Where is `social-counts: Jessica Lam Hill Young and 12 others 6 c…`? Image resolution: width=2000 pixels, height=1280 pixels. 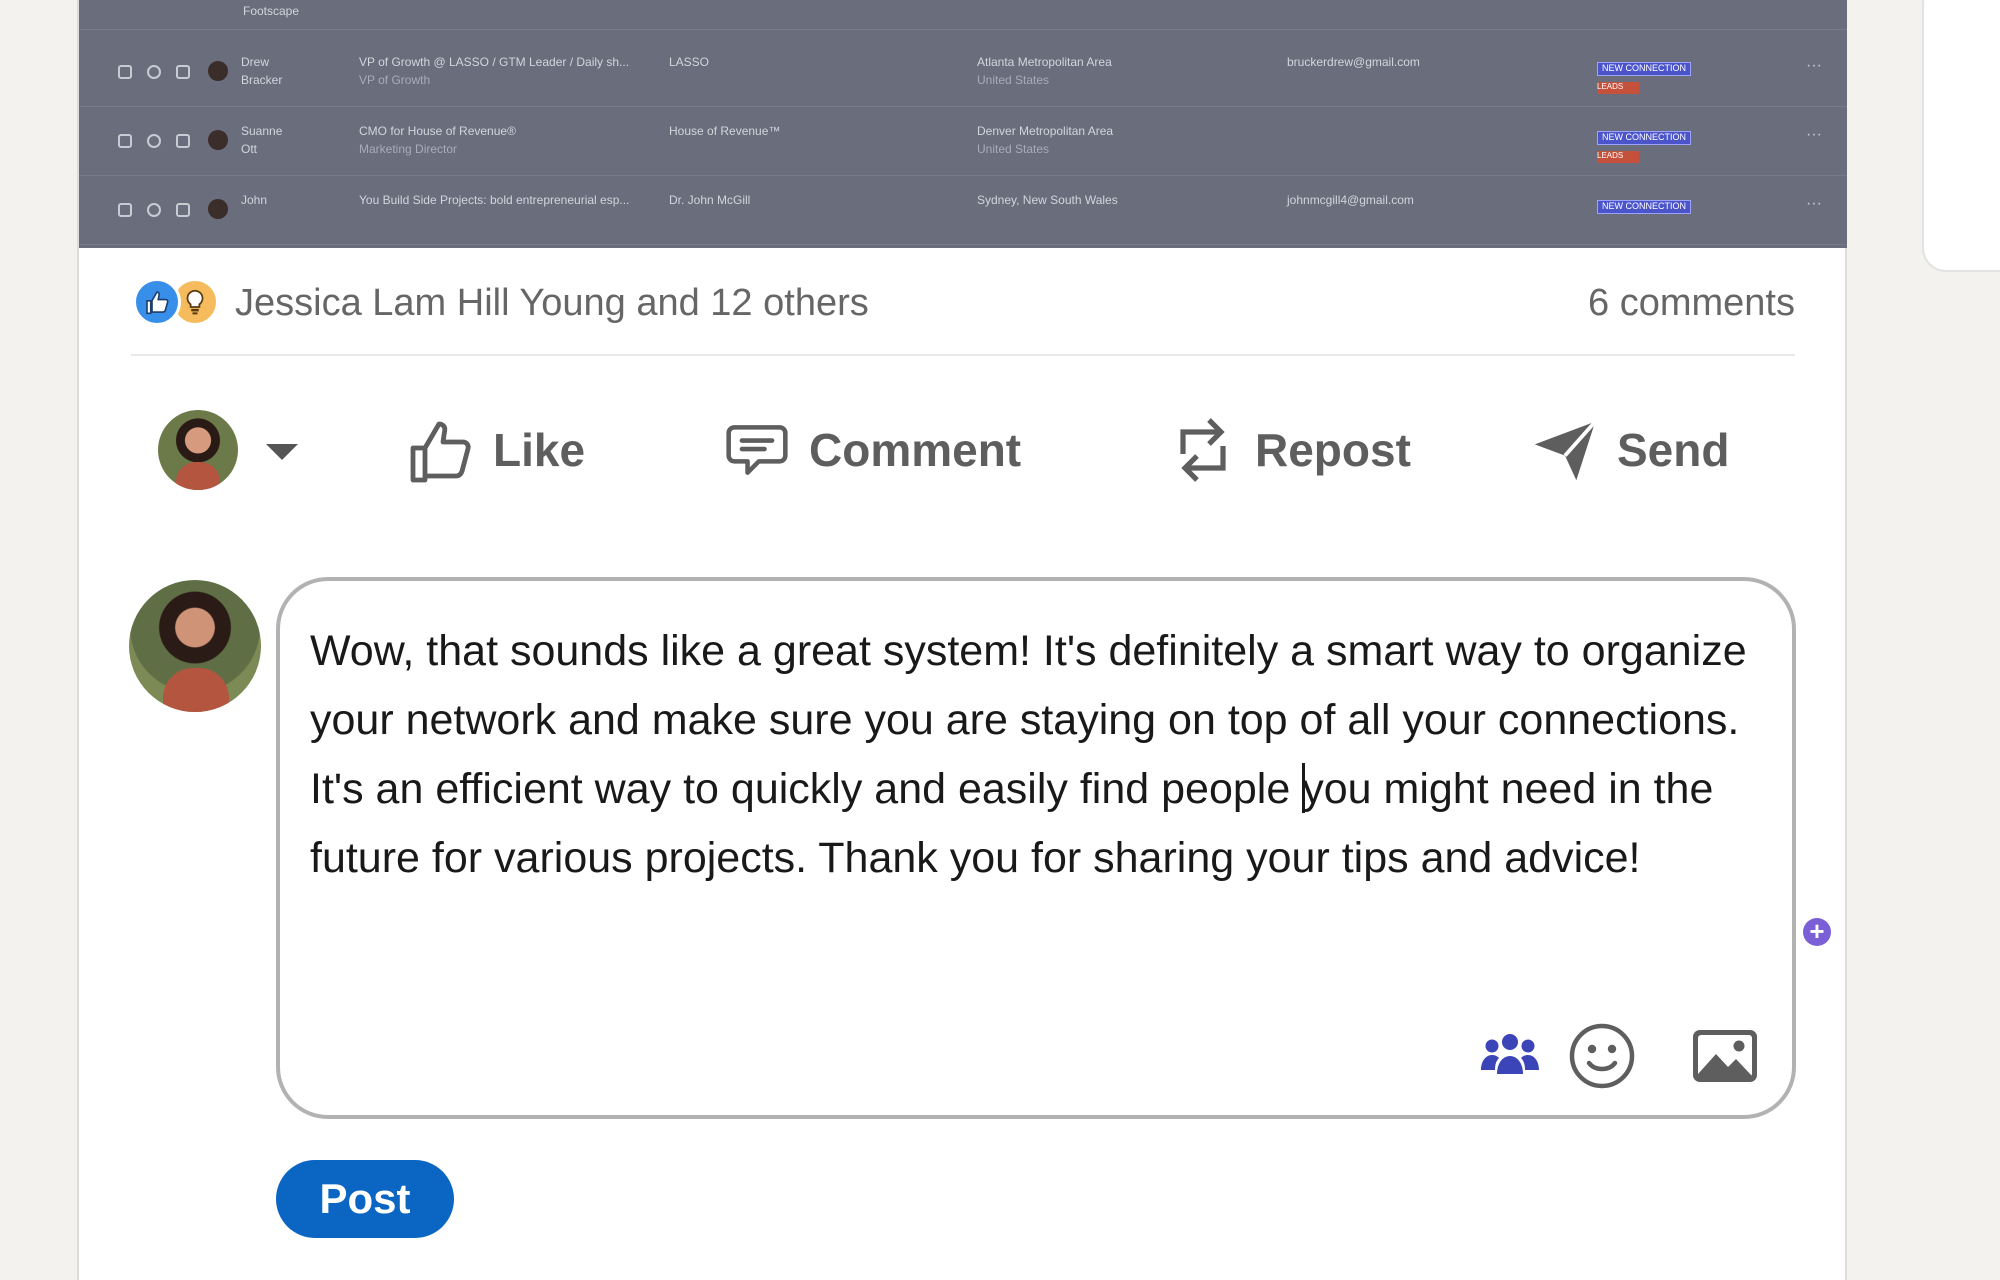
social-counts: Jessica Lam Hill Young and 12 others 6 c… is located at coordinates (963, 313).